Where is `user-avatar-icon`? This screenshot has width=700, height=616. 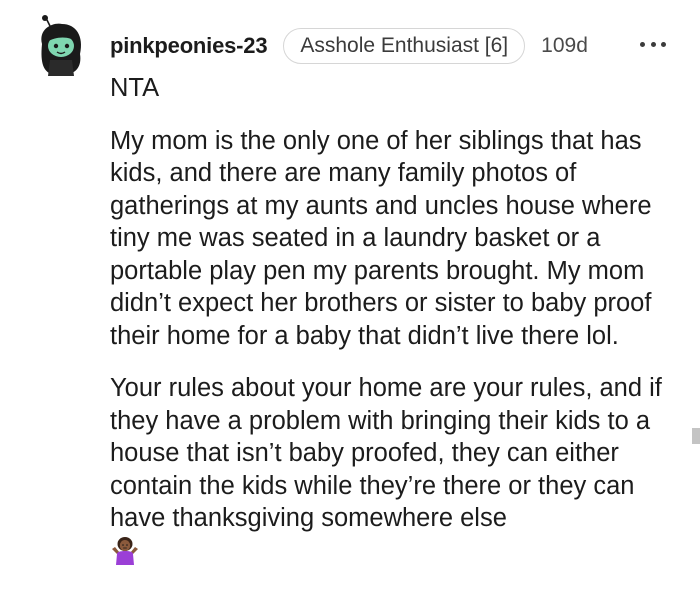
user-avatar-icon is located at coordinates (61, 46).